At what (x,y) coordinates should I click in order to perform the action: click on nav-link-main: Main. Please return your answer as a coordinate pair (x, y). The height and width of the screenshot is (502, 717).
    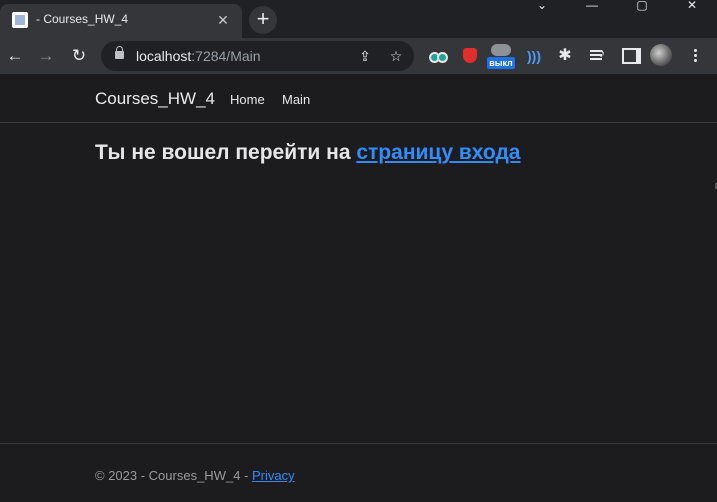
    Looking at the image, I should click on (296, 99).